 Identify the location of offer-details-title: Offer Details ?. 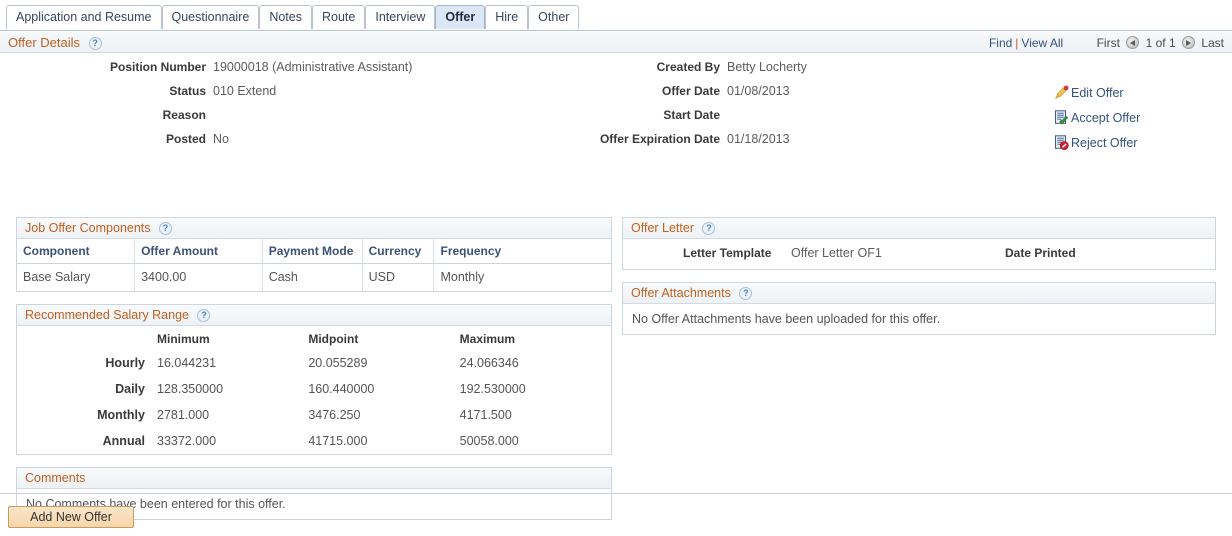
(55, 42).